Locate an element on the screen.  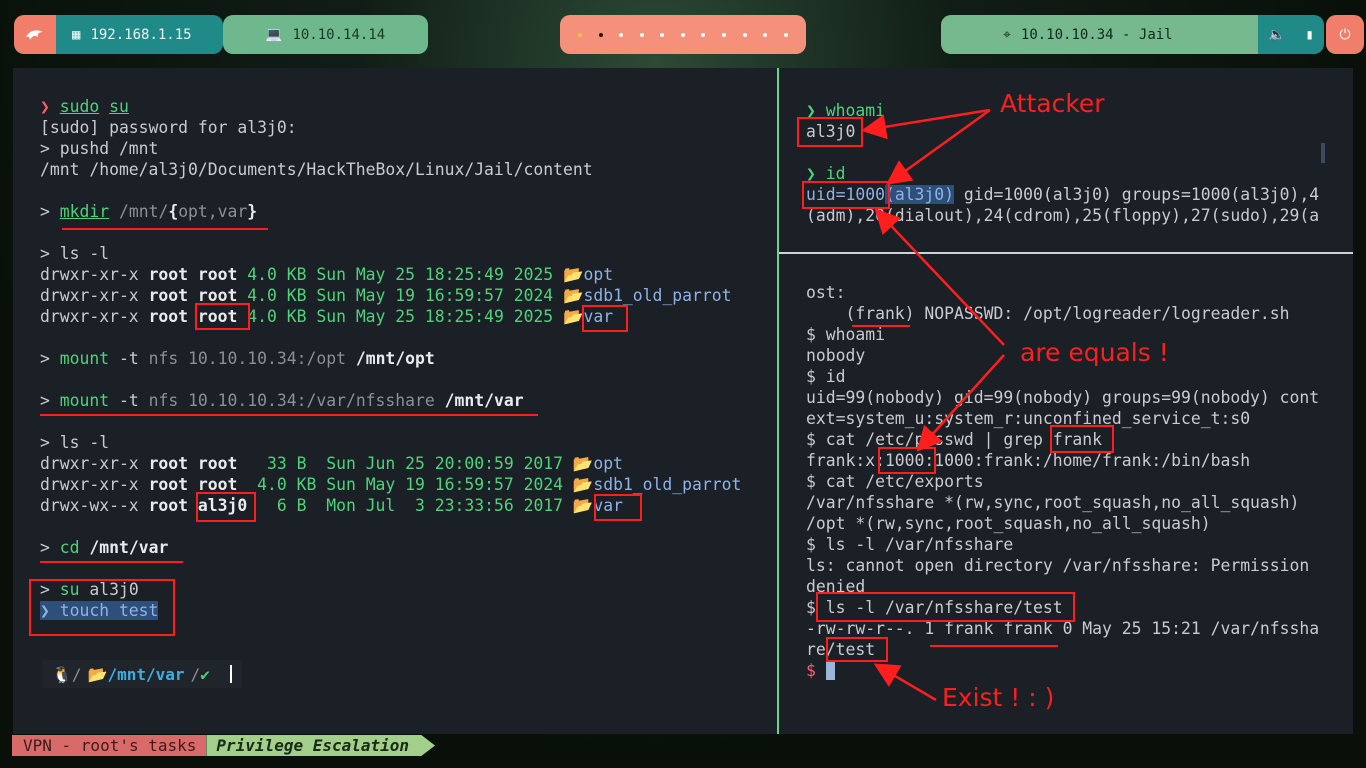
window-label: Privilege Escalation is located at coordinates (321, 745).